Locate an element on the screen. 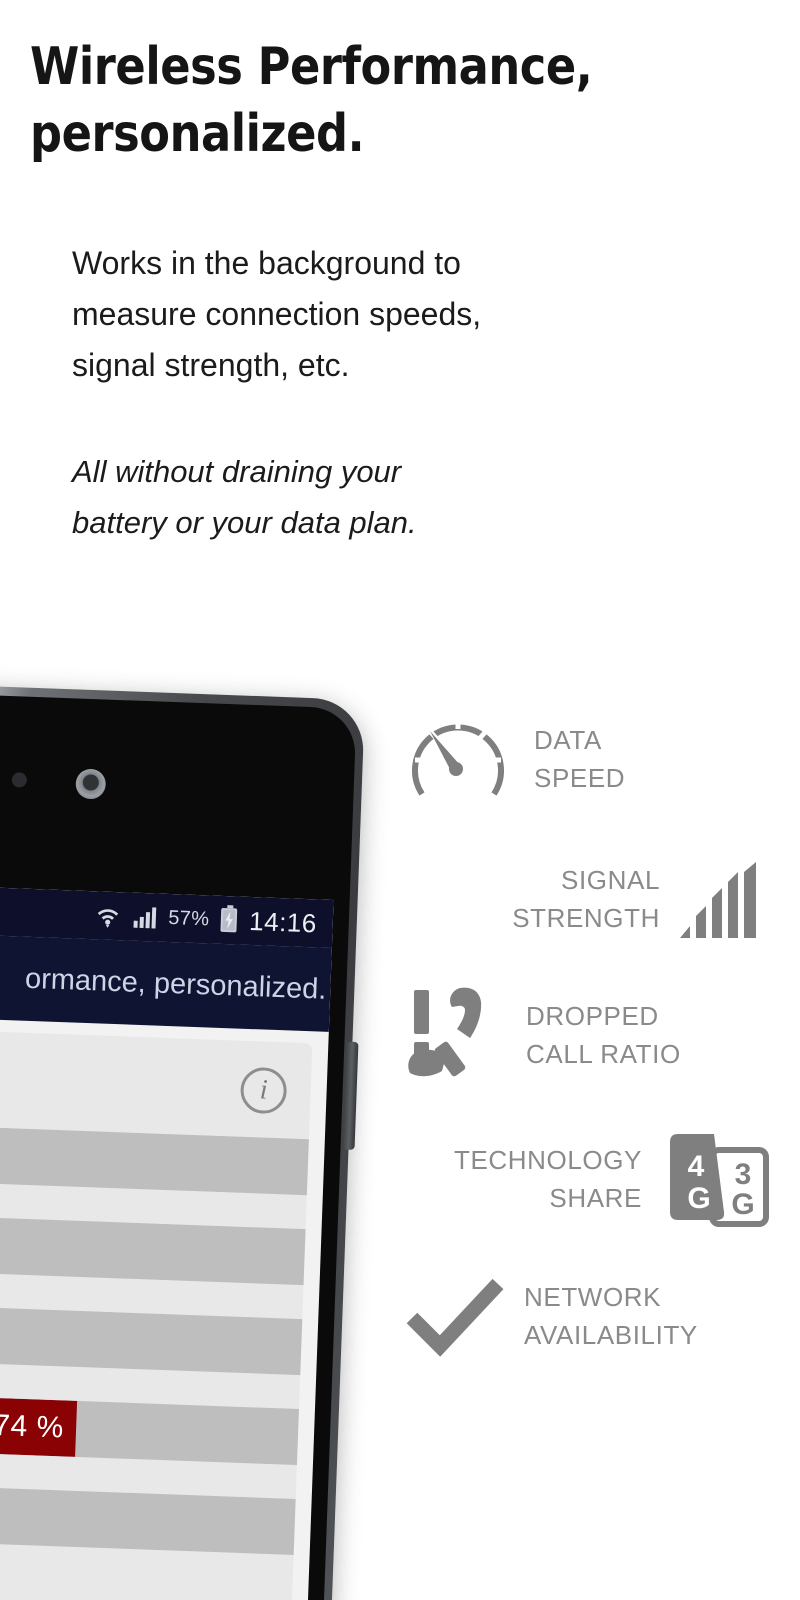  checkmark-icon is located at coordinates (456, 1317).